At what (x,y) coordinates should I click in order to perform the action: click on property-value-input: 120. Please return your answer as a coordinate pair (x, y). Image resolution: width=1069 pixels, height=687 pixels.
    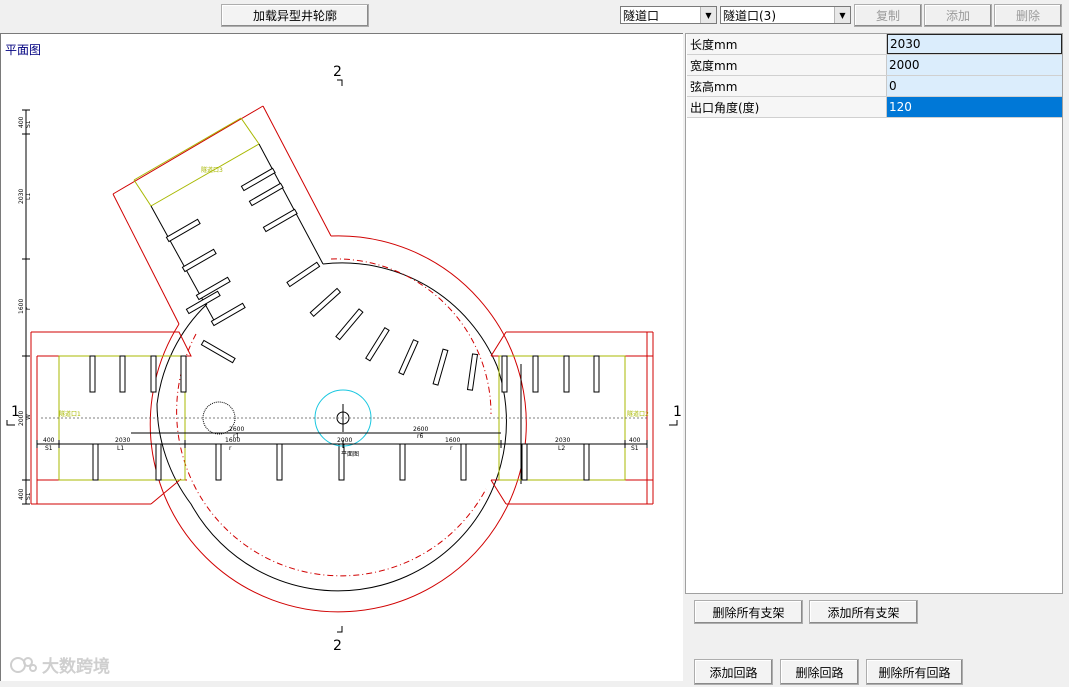
    Looking at the image, I should click on (974, 107).